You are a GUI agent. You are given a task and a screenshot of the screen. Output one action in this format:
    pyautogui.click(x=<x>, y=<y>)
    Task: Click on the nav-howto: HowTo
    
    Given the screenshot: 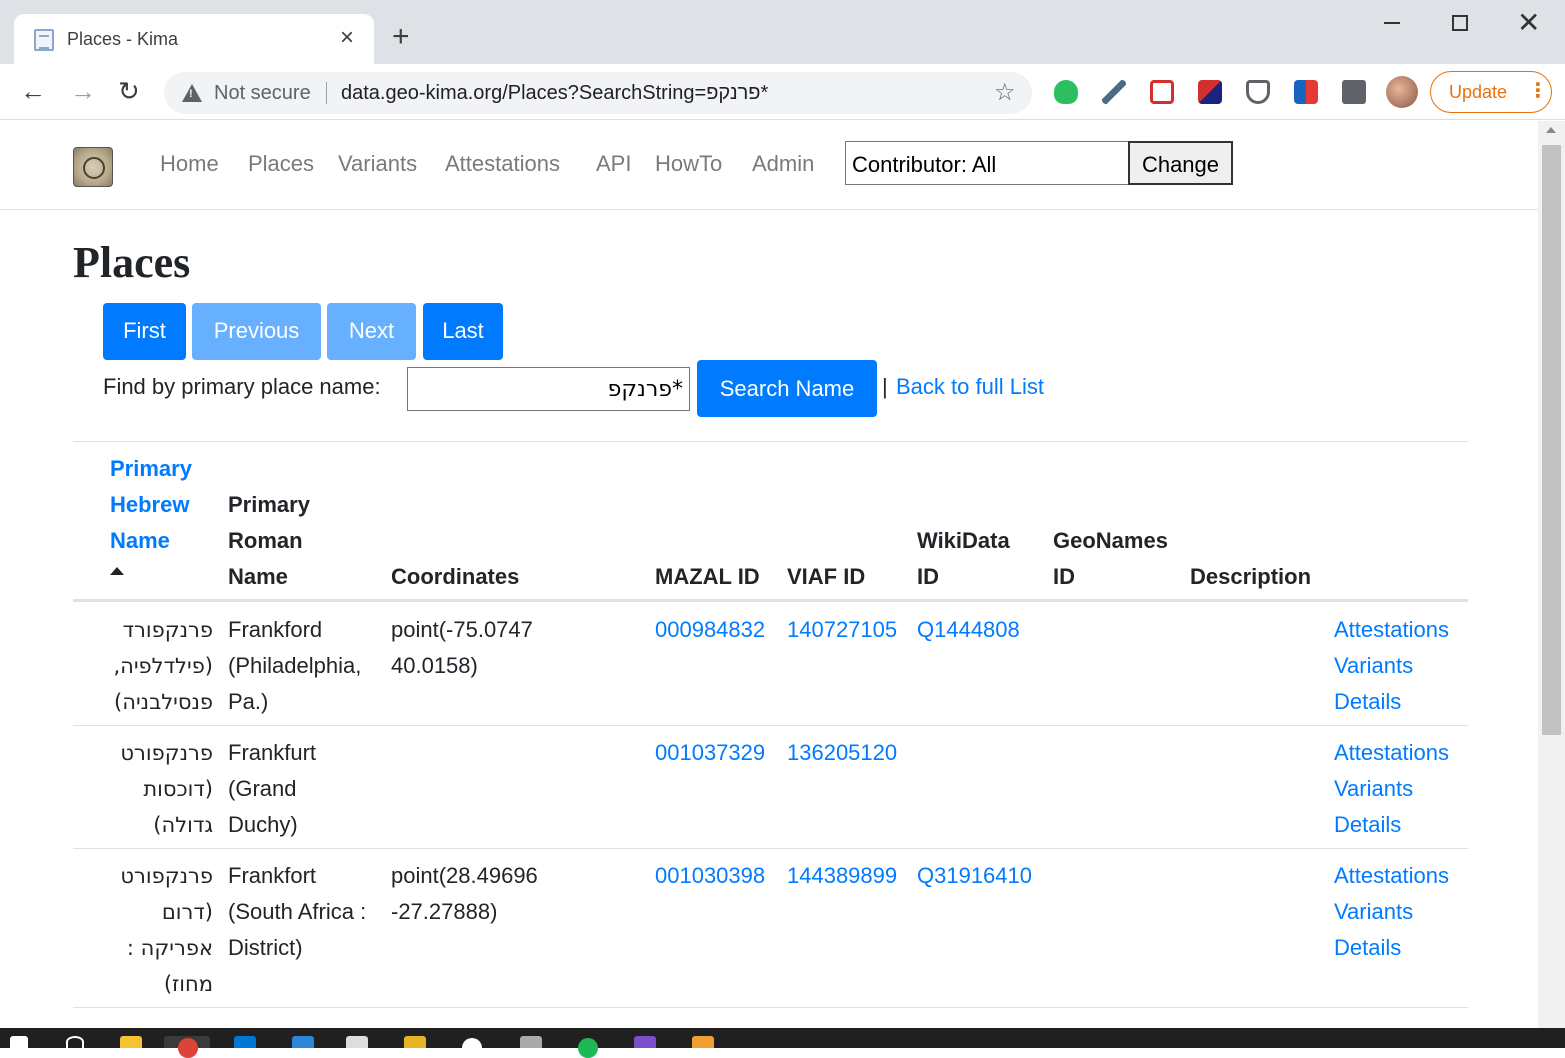 What is the action you would take?
    pyautogui.click(x=688, y=164)
    